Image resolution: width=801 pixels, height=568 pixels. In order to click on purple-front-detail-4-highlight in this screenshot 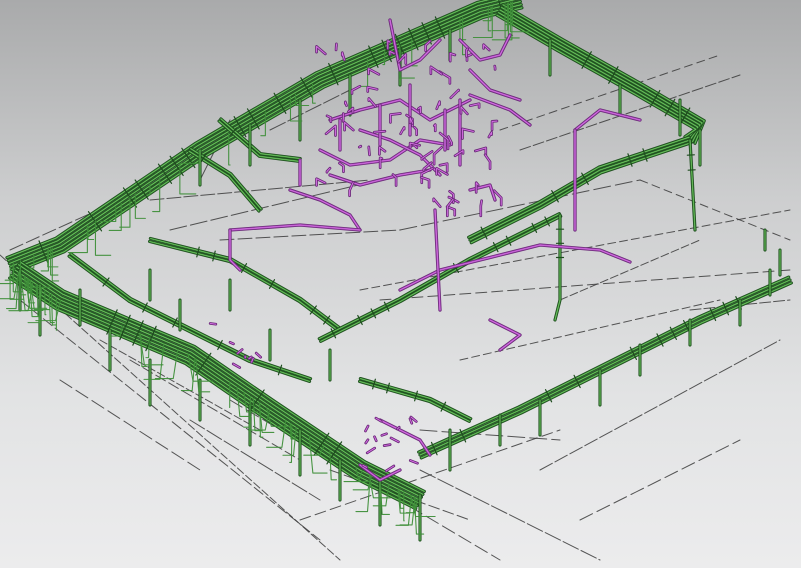, I will do `click(390, 468)`.